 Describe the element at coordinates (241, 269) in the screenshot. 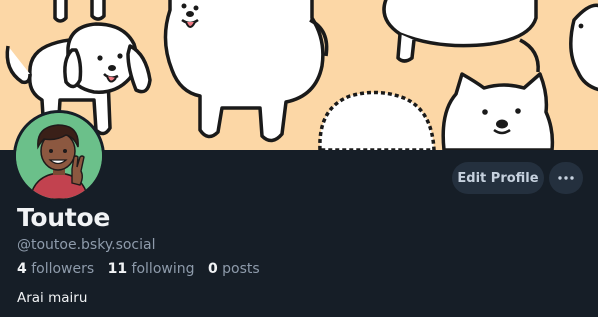

I see `posts-label: posts` at that location.